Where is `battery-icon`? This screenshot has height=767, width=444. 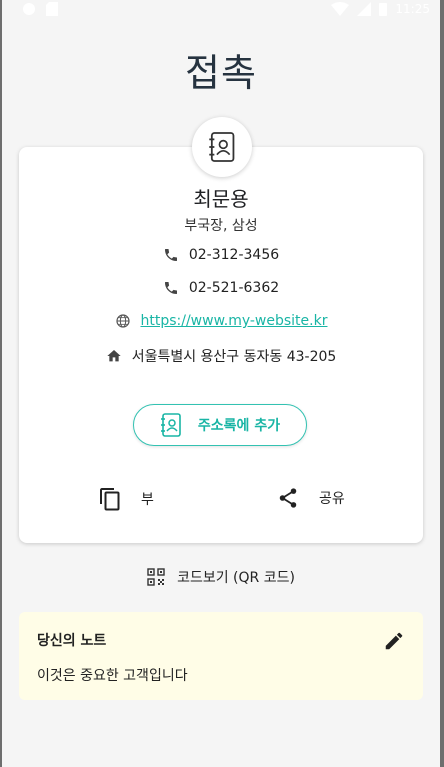
battery-icon is located at coordinates (383, 9).